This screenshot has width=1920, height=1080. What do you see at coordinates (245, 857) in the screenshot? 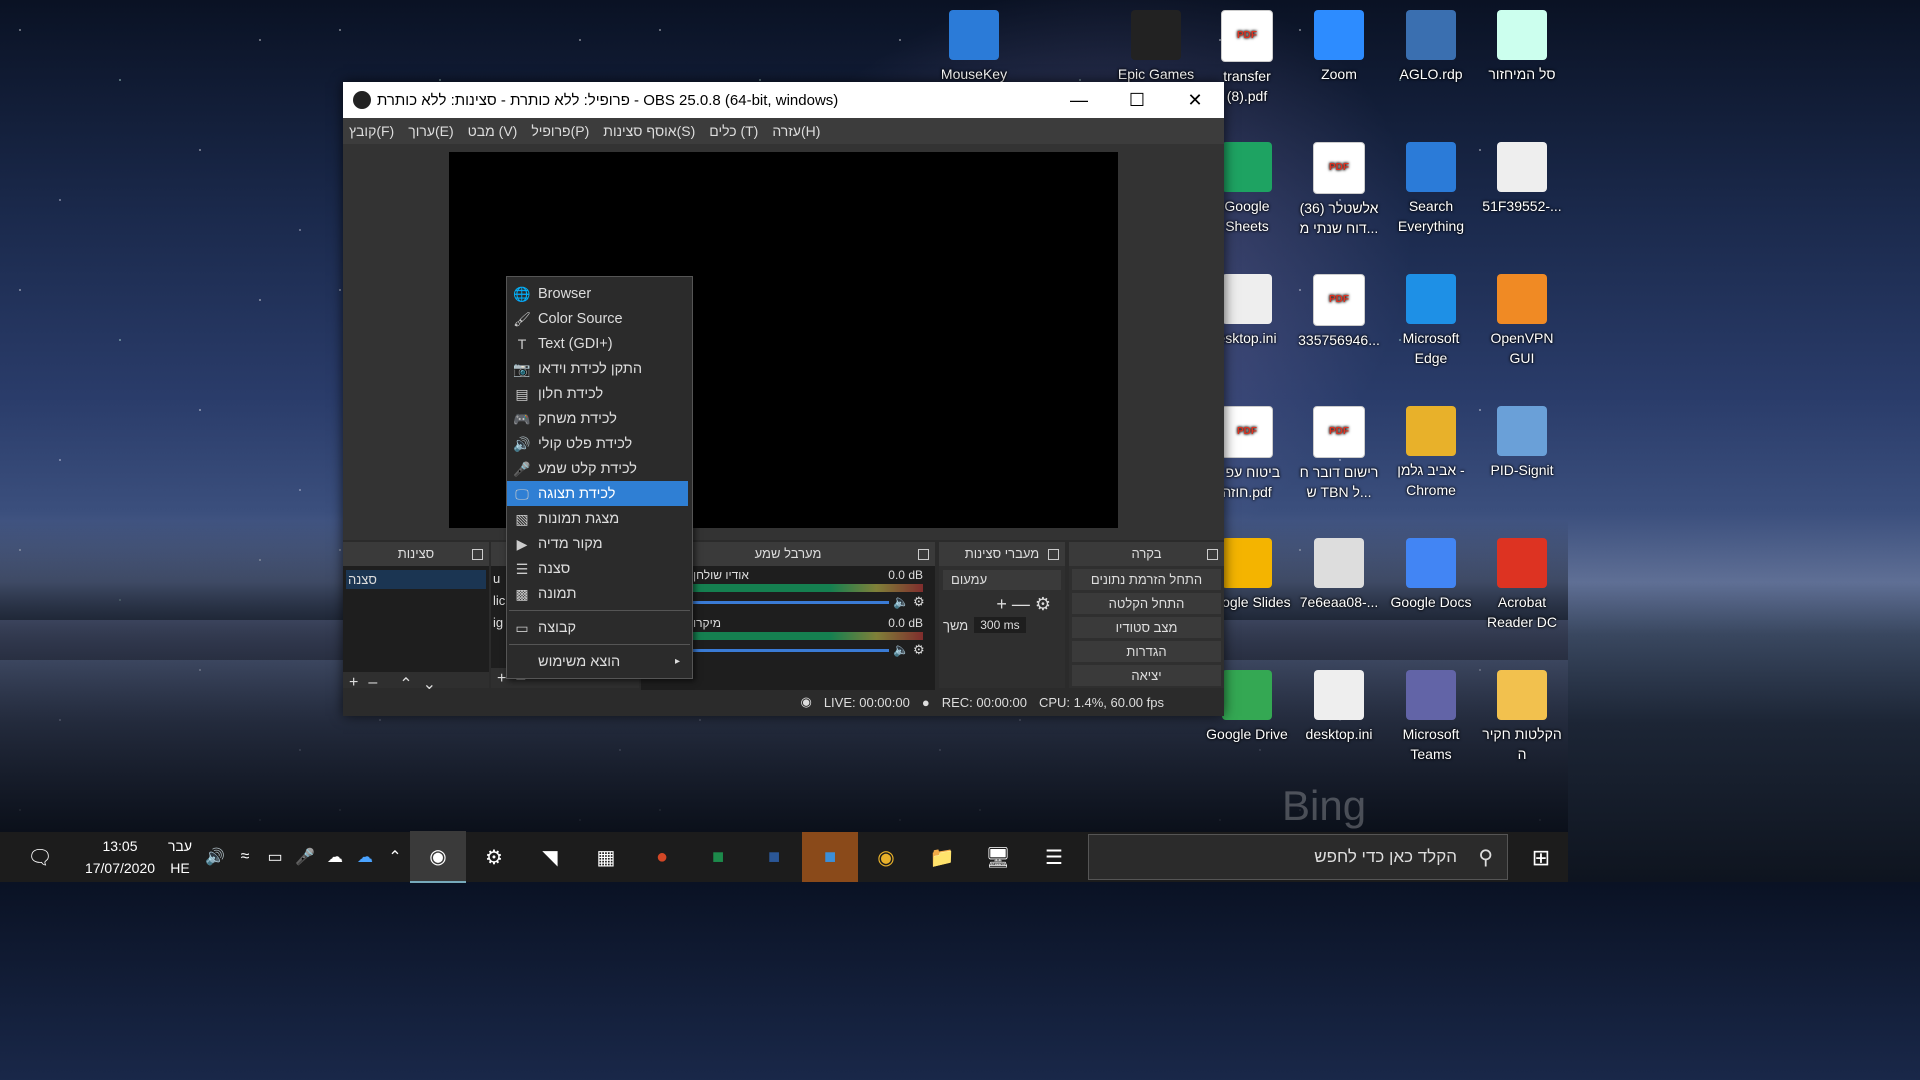
I see `wifi-icon: ≈` at bounding box center [245, 857].